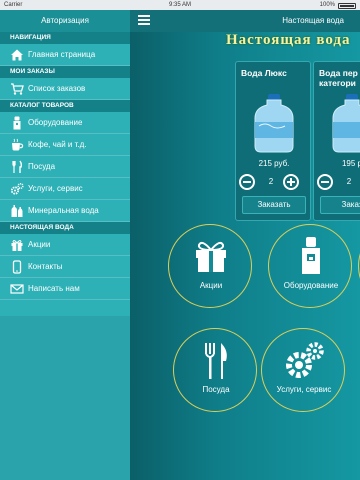 The width and height of the screenshot is (360, 480). Describe the element at coordinates (62, 54) in the screenshot. I see `sidebar-item-label: Главная страница` at that location.